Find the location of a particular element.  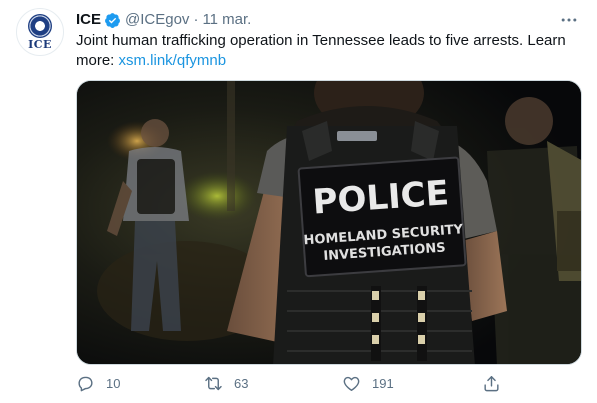

police-patch: POLICE HOMELAND SECURITY INVESTIGATIONS is located at coordinates (382, 217).